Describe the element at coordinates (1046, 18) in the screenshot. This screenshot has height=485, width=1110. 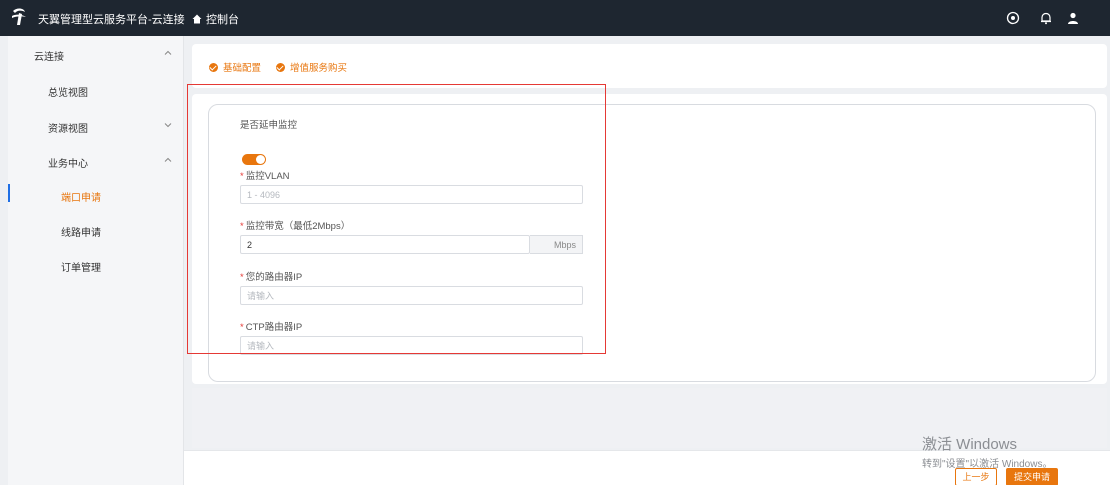
I see `bell-icon` at that location.